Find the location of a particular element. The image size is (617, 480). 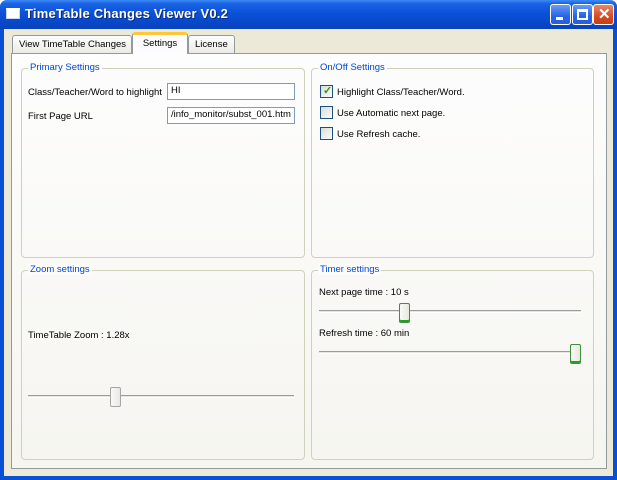

next-page-slider-thumb is located at coordinates (405, 313).